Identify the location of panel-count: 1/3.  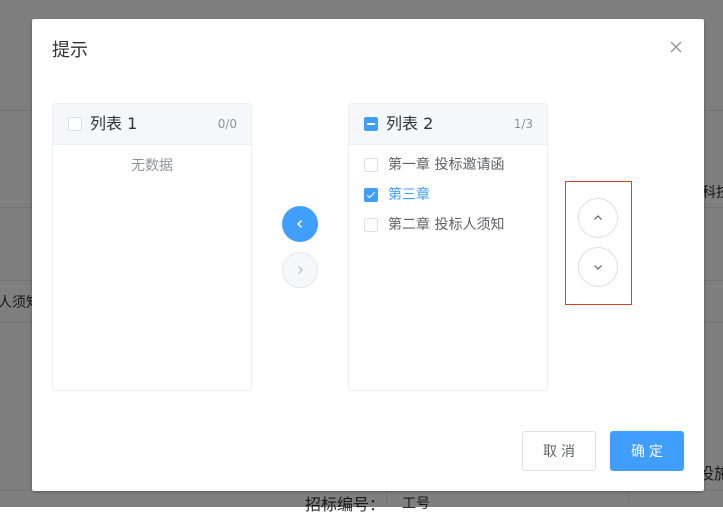
(523, 124).